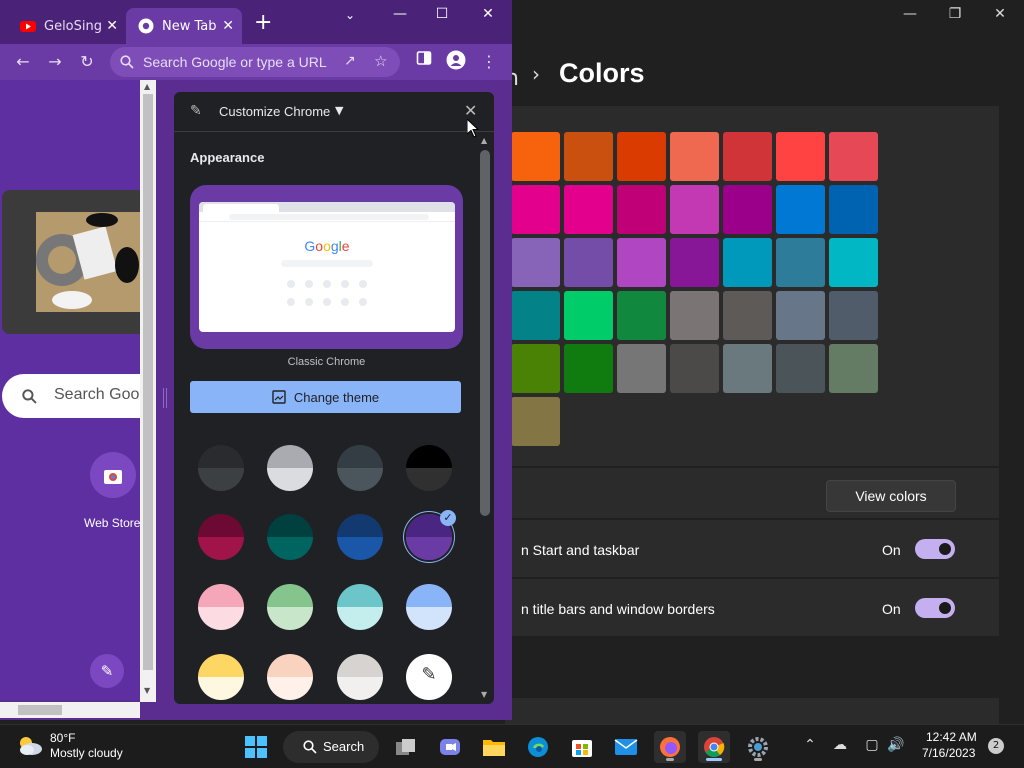  I want to click on custom-color-picker: ✎, so click(429, 677).